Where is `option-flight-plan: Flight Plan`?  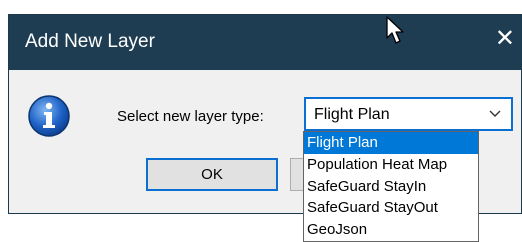 option-flight-plan: Flight Plan is located at coordinates (391, 143).